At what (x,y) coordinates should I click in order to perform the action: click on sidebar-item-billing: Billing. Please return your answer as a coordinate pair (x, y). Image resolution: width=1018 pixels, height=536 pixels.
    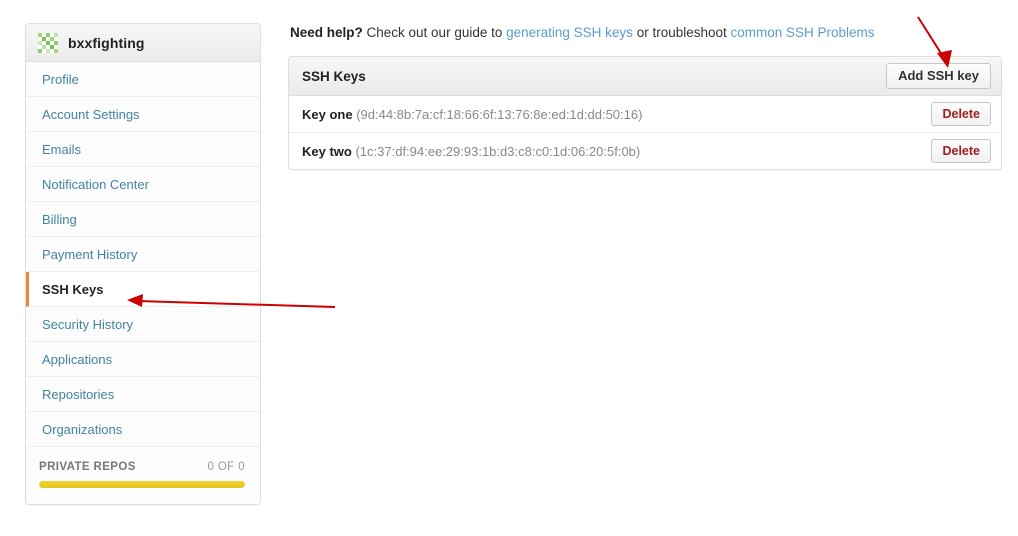
    Looking at the image, I should click on (143, 219).